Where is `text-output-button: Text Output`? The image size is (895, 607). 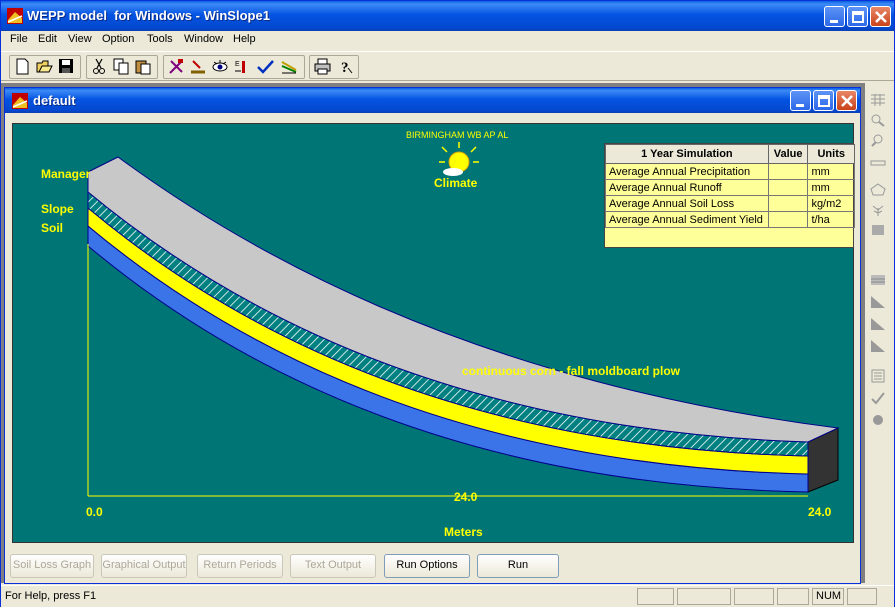
text-output-button: Text Output is located at coordinates (333, 566).